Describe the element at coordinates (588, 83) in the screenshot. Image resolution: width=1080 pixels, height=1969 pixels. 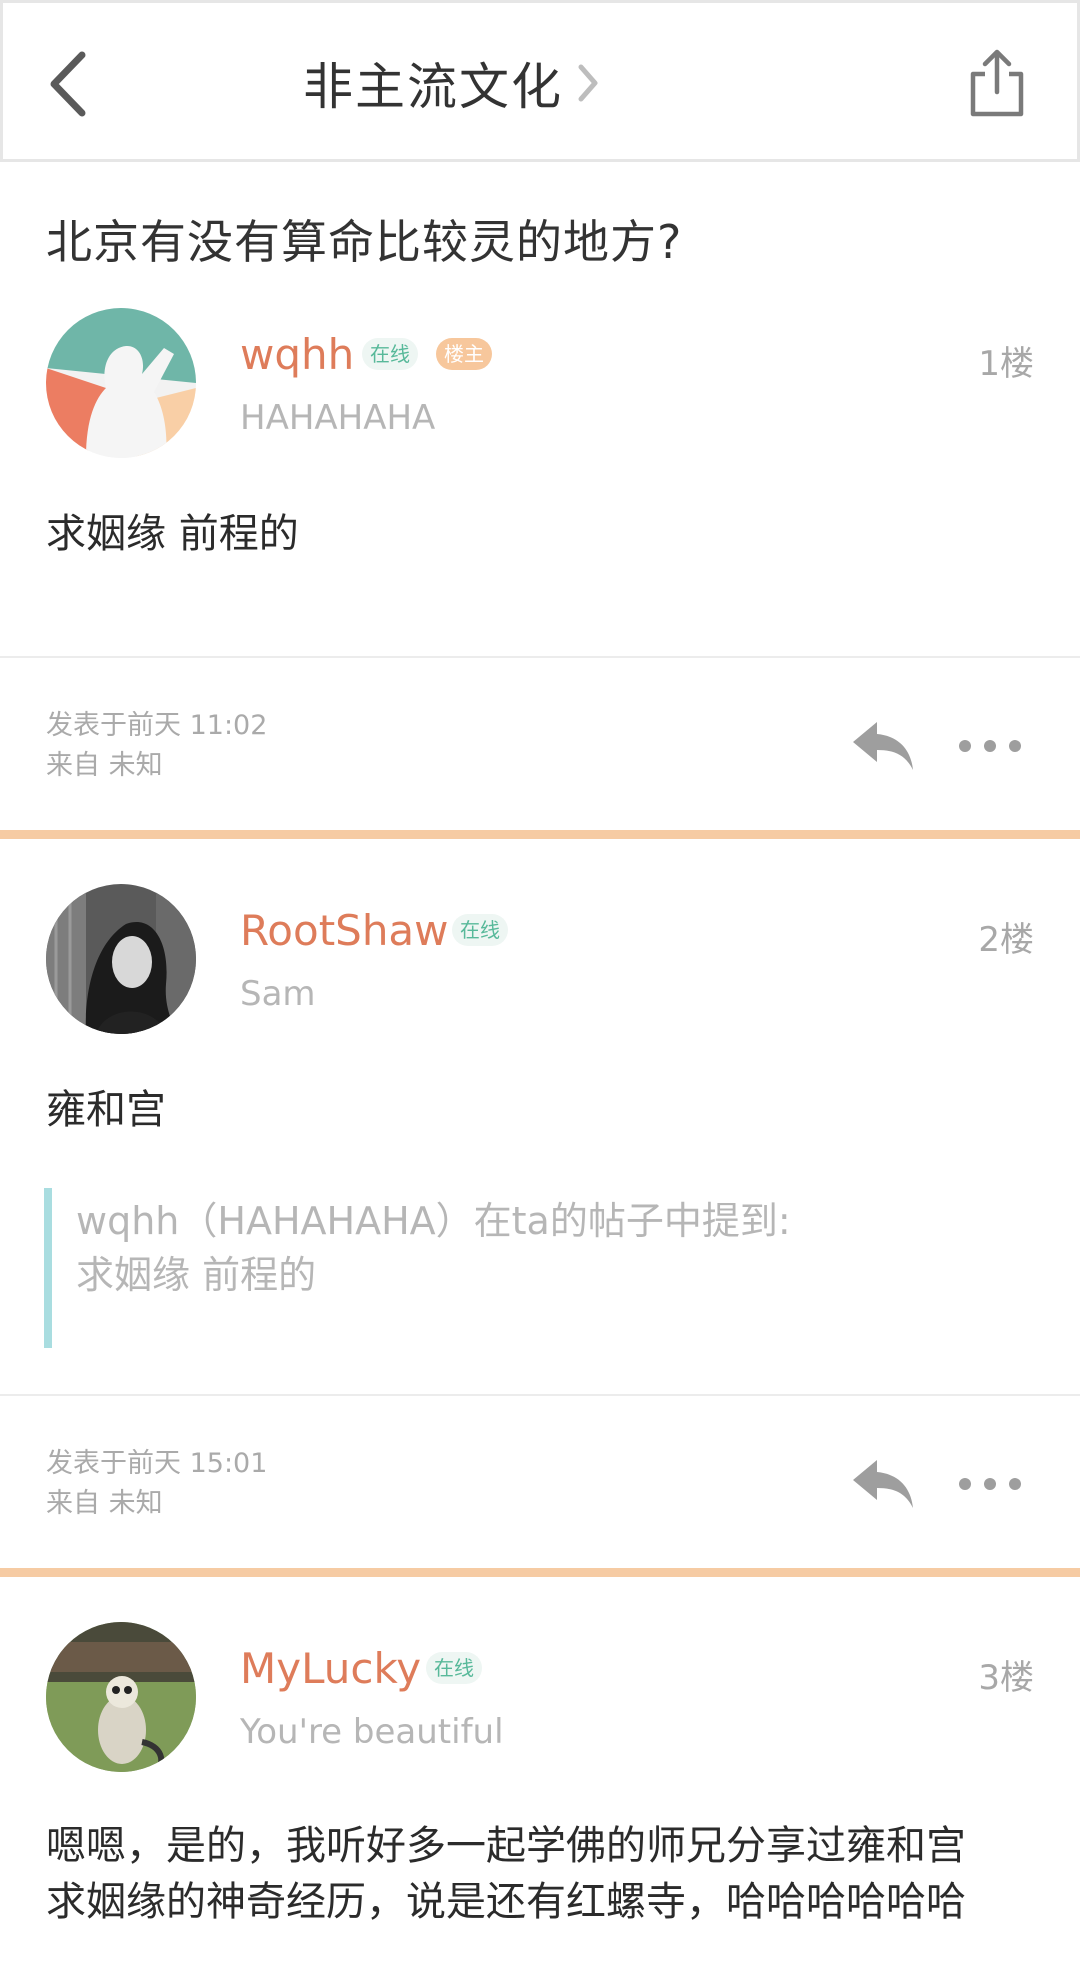
I see `chevron-right-icon` at that location.